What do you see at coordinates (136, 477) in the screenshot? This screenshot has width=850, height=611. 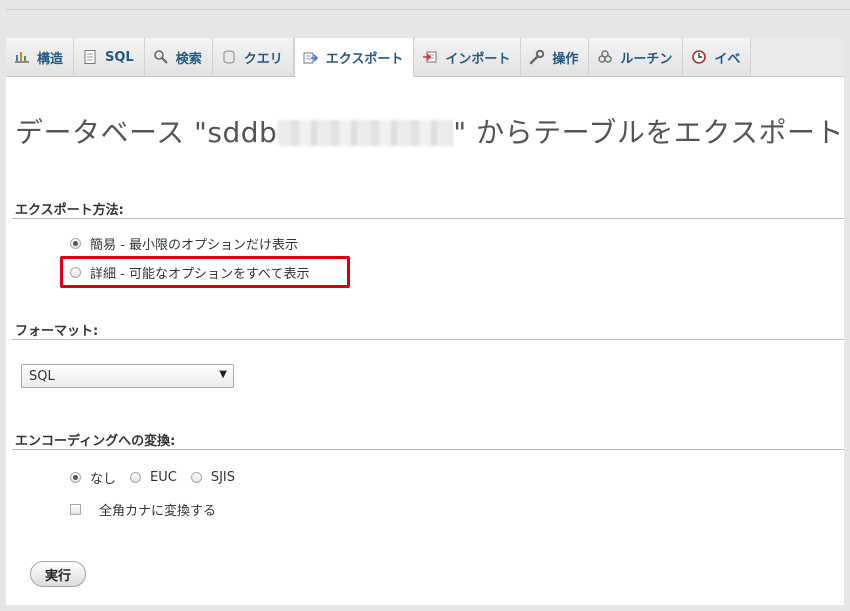 I see `encoding-euc-radio` at bounding box center [136, 477].